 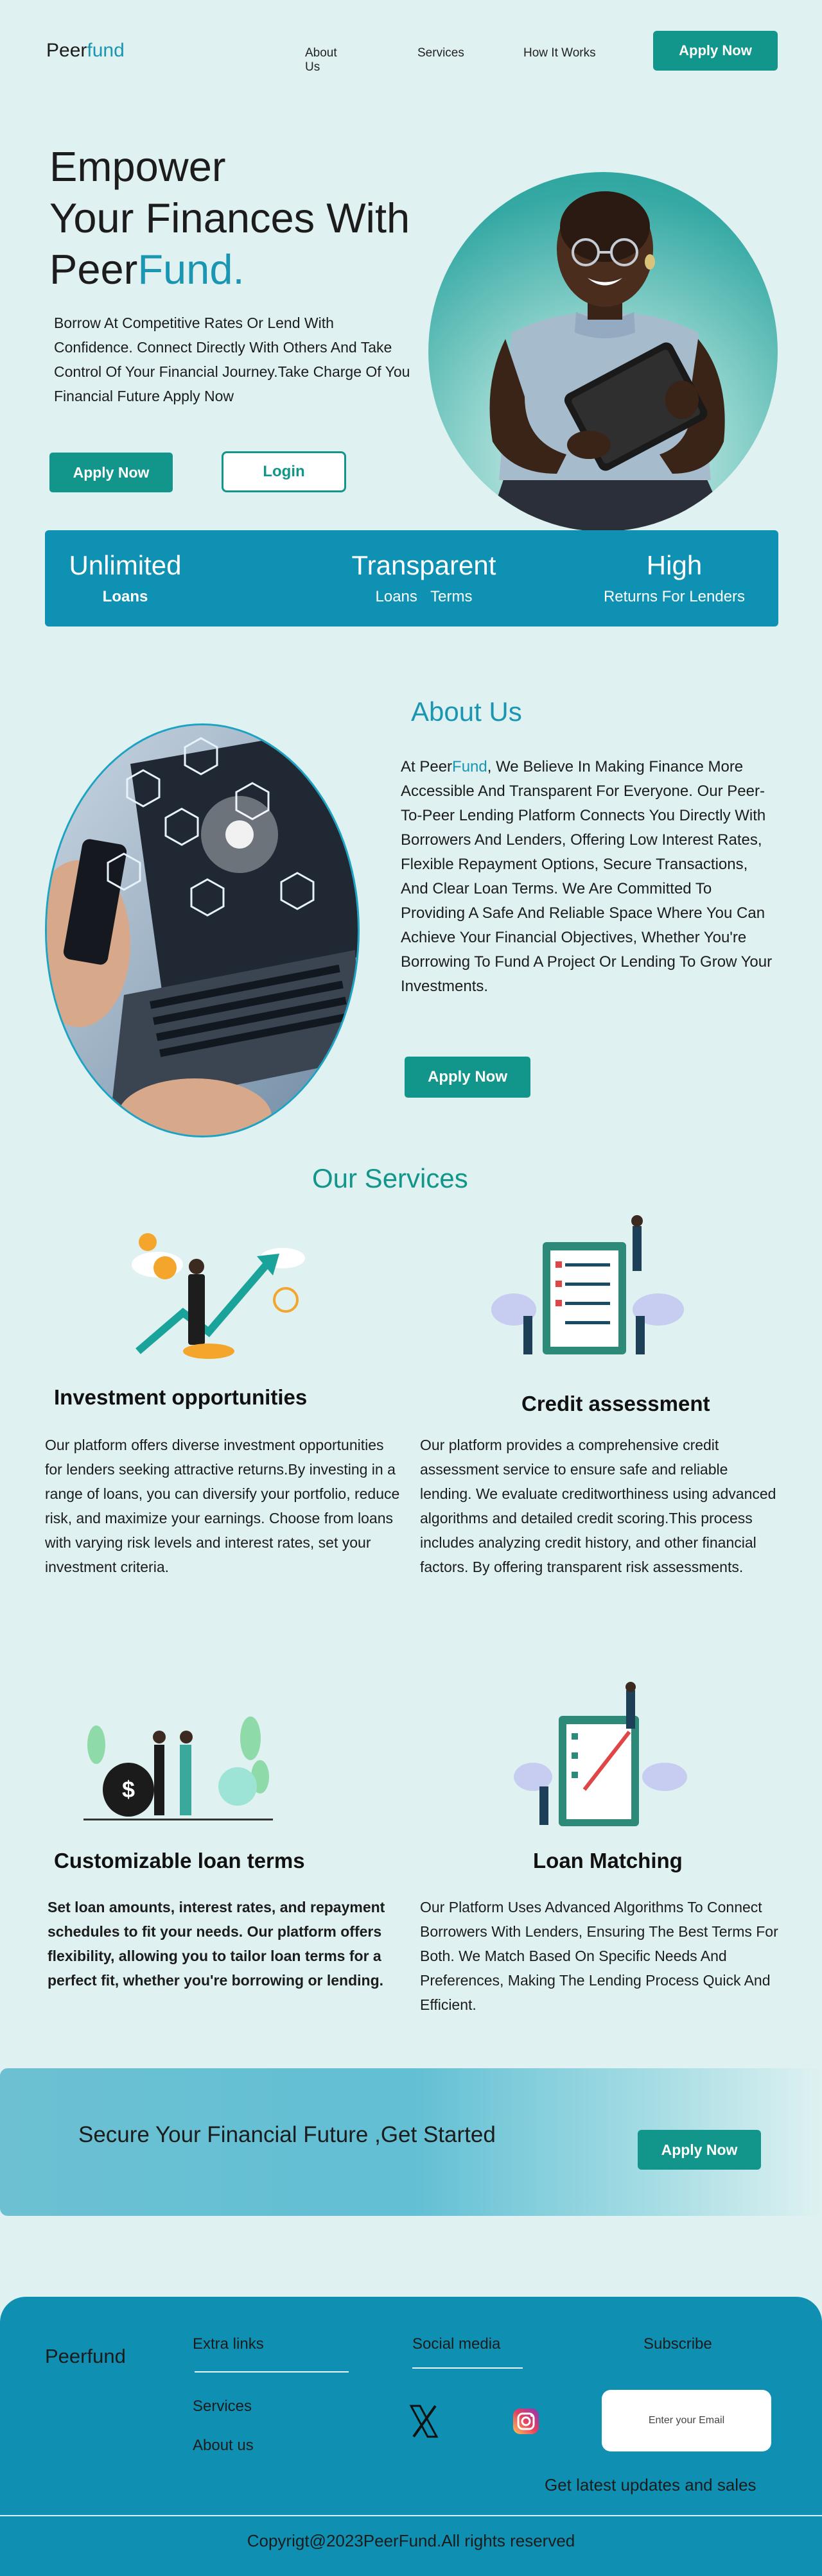 I want to click on about-title: About Us, so click(x=467, y=711).